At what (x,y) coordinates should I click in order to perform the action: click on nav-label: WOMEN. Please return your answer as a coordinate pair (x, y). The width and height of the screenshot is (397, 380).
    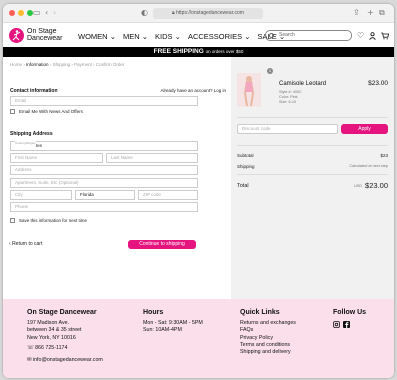
    Looking at the image, I should click on (93, 36).